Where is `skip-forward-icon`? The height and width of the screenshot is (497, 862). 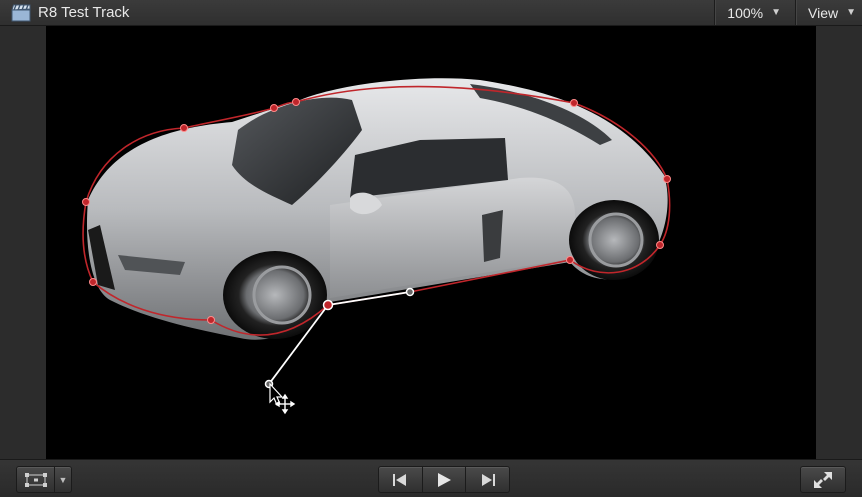
skip-forward-icon is located at coordinates (488, 479).